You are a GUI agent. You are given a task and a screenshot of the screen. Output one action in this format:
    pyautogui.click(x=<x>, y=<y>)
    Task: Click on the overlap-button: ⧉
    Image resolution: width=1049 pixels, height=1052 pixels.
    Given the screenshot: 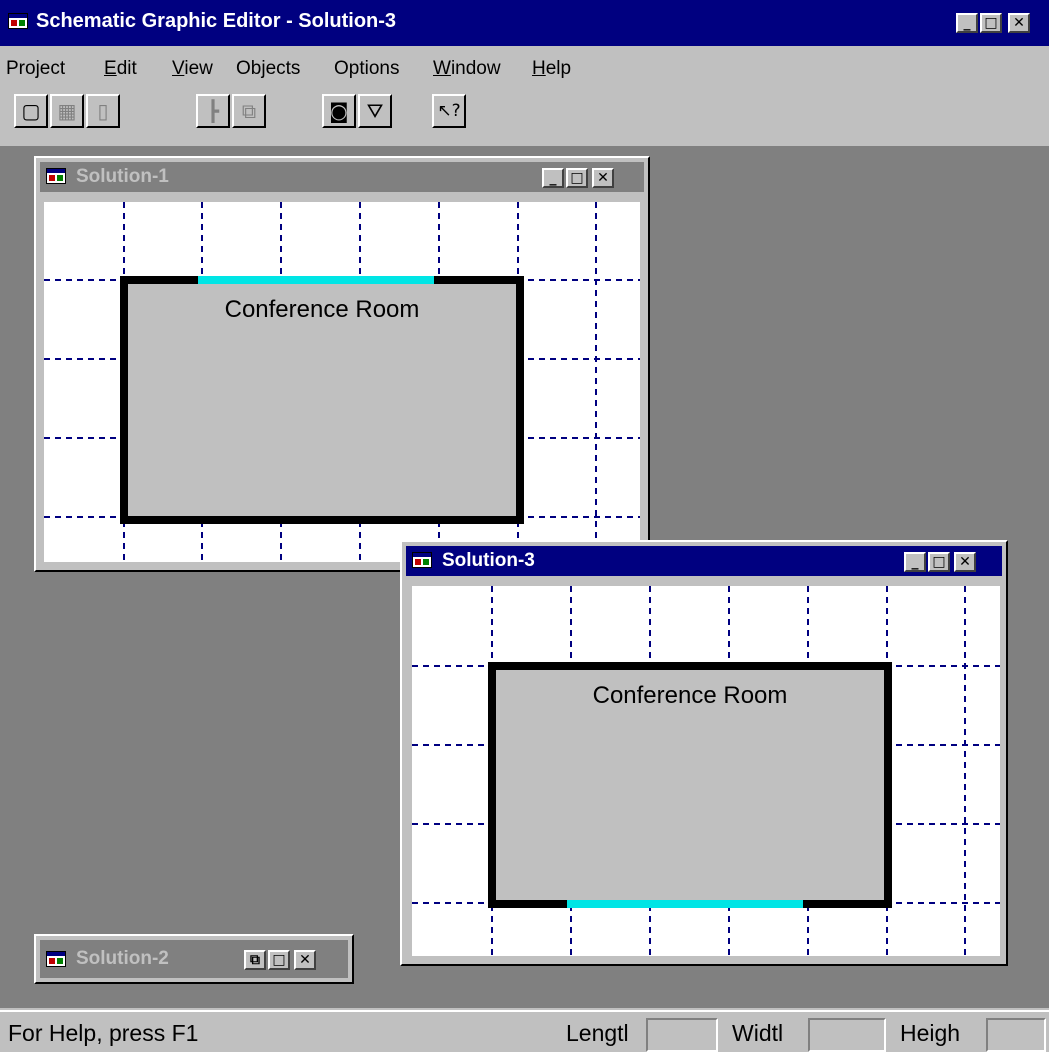 What is the action you would take?
    pyautogui.click(x=249, y=111)
    